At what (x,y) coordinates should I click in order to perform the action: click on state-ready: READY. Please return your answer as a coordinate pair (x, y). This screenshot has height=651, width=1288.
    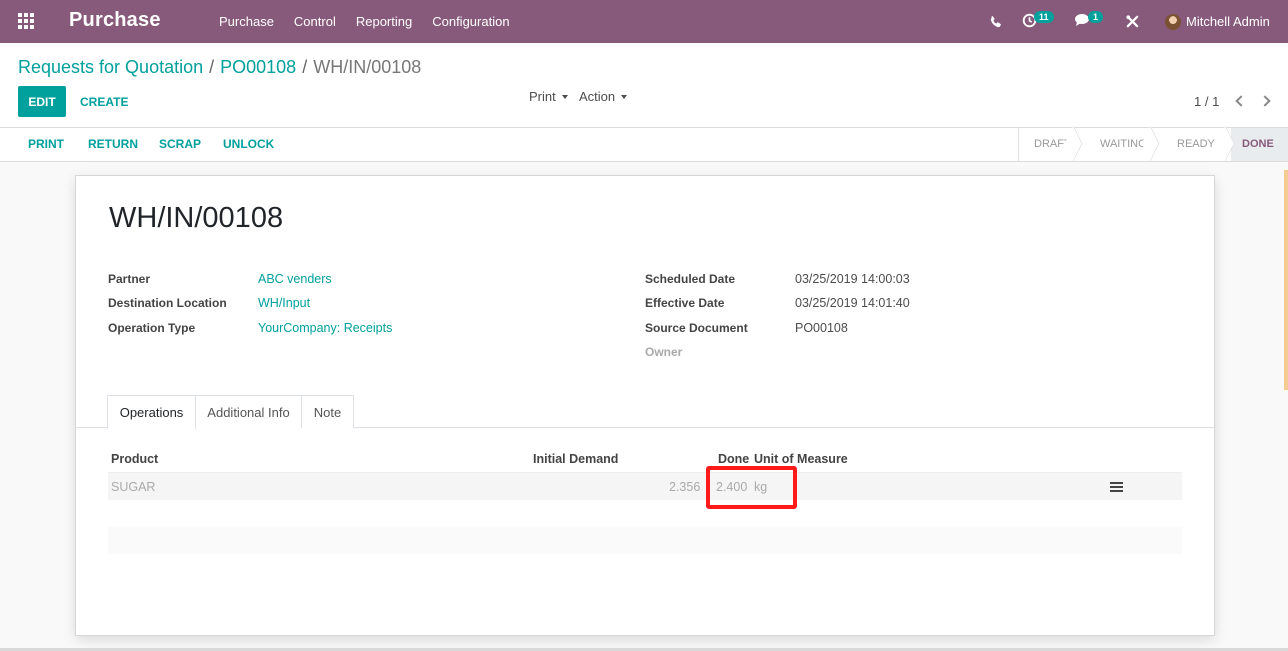
    Looking at the image, I should click on (1193, 144).